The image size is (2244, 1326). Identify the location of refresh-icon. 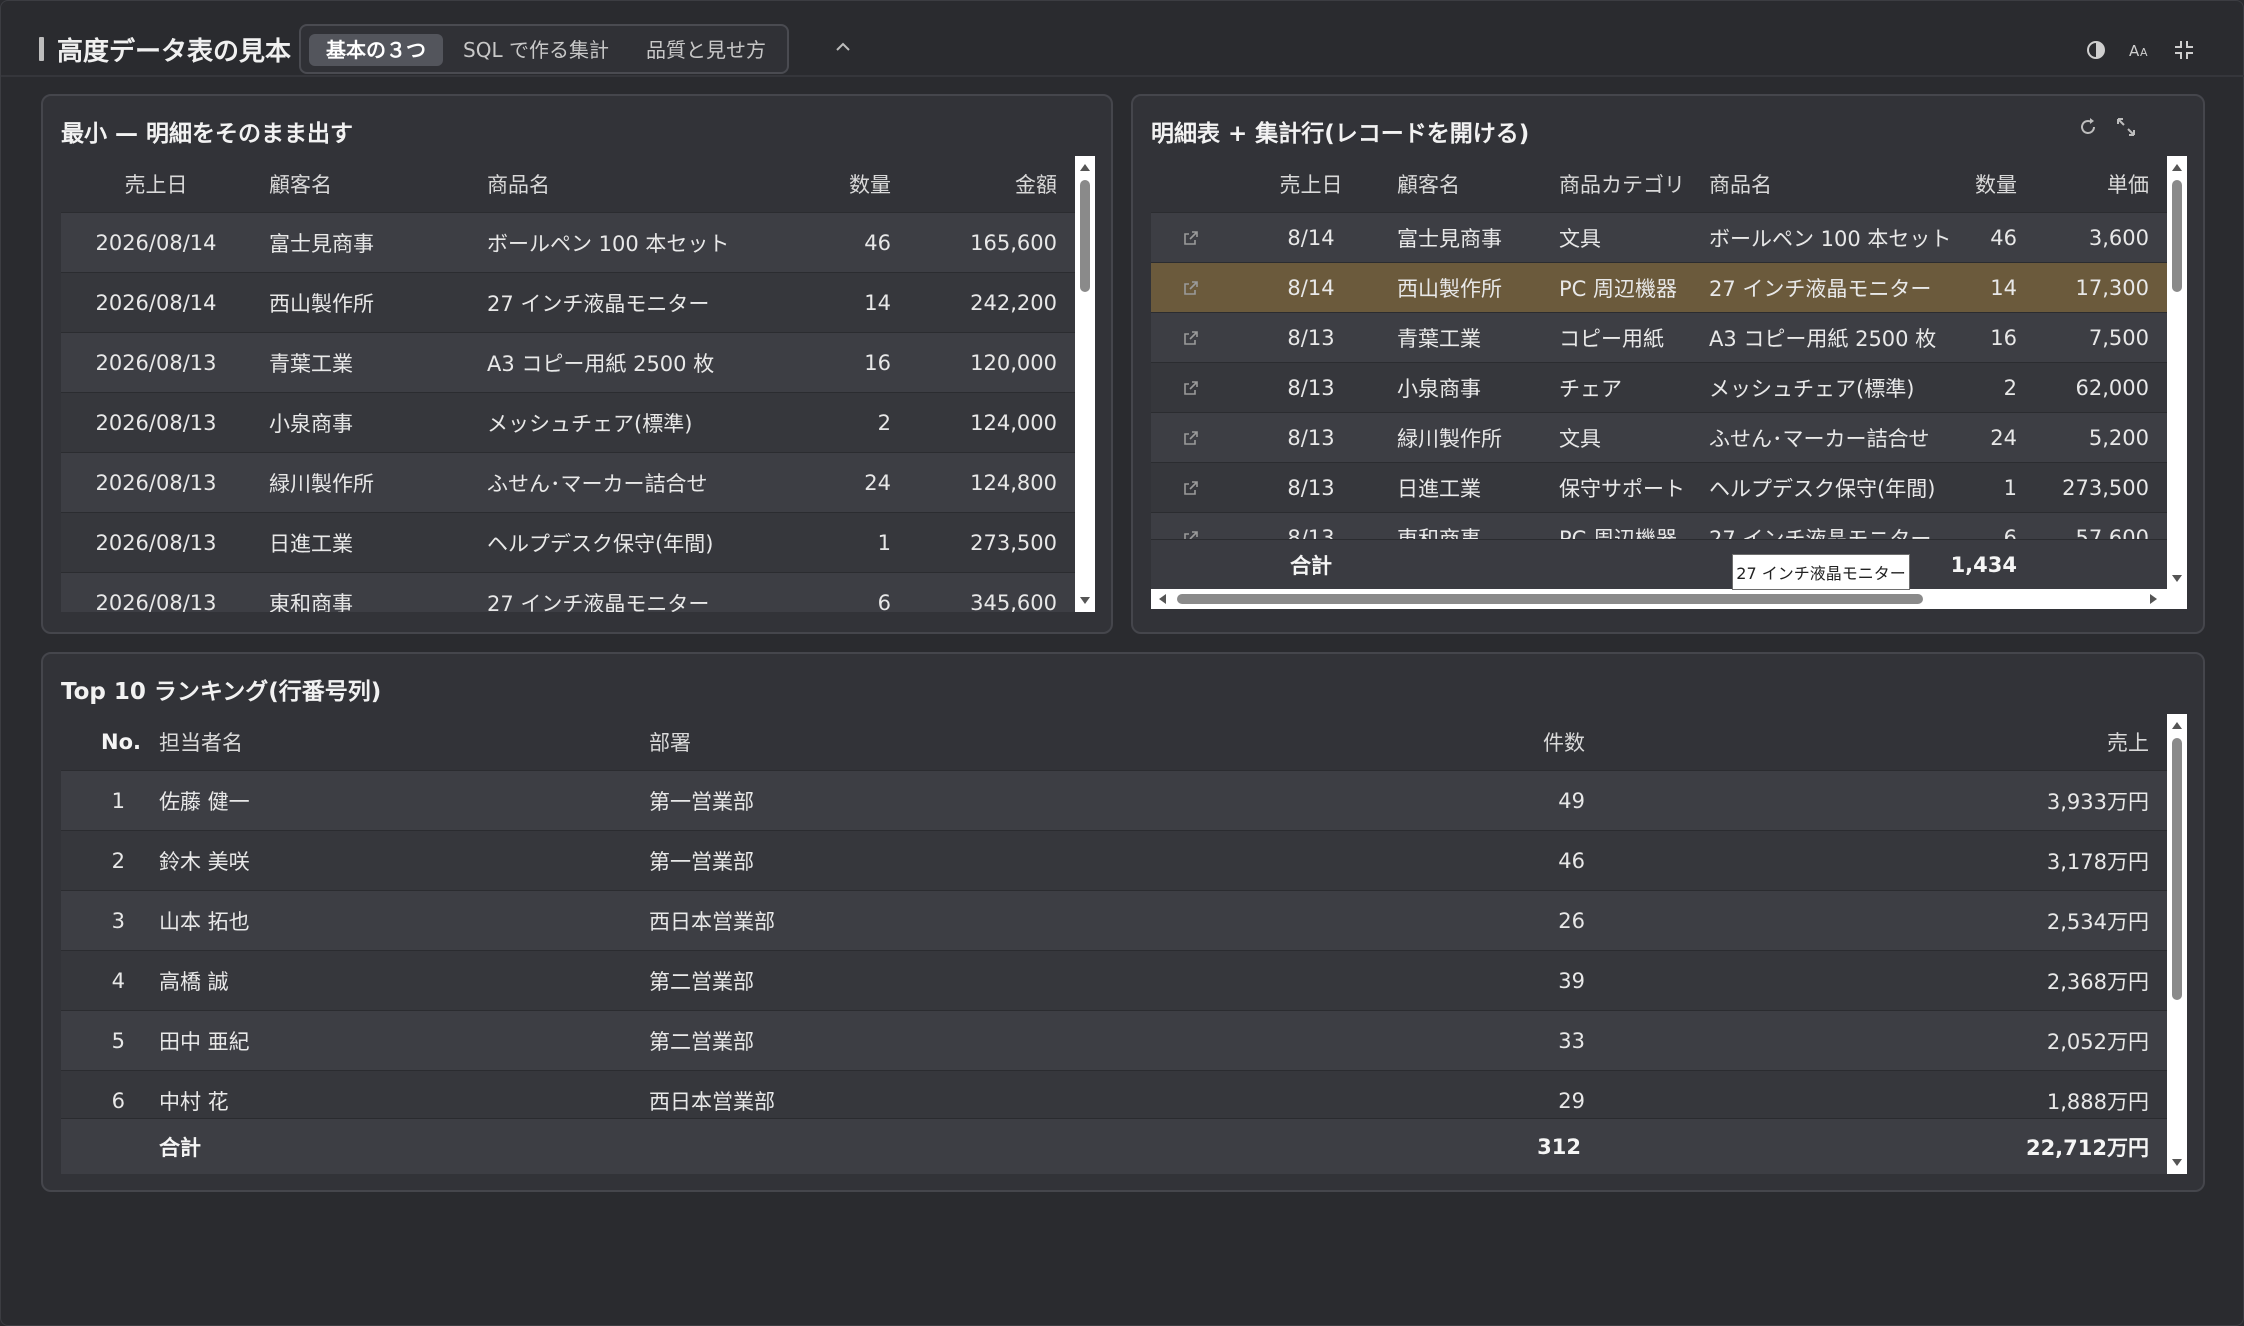
(2088, 127).